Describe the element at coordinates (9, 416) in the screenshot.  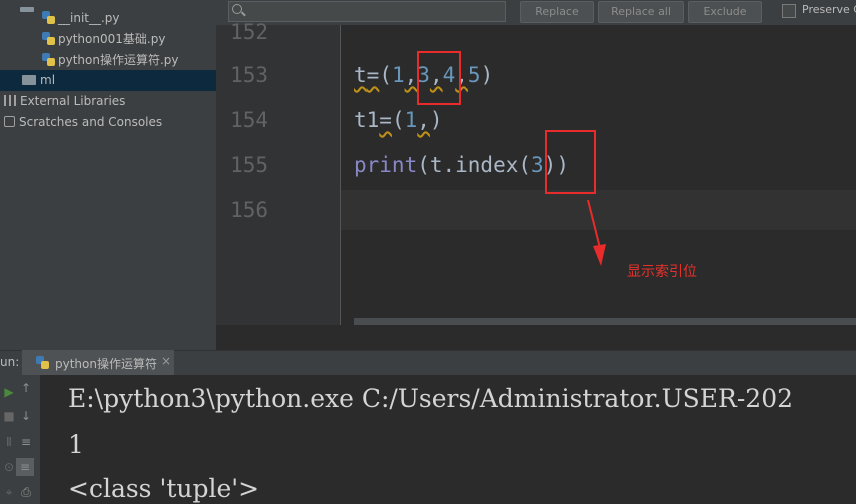
I see `stop-icon: ■` at that location.